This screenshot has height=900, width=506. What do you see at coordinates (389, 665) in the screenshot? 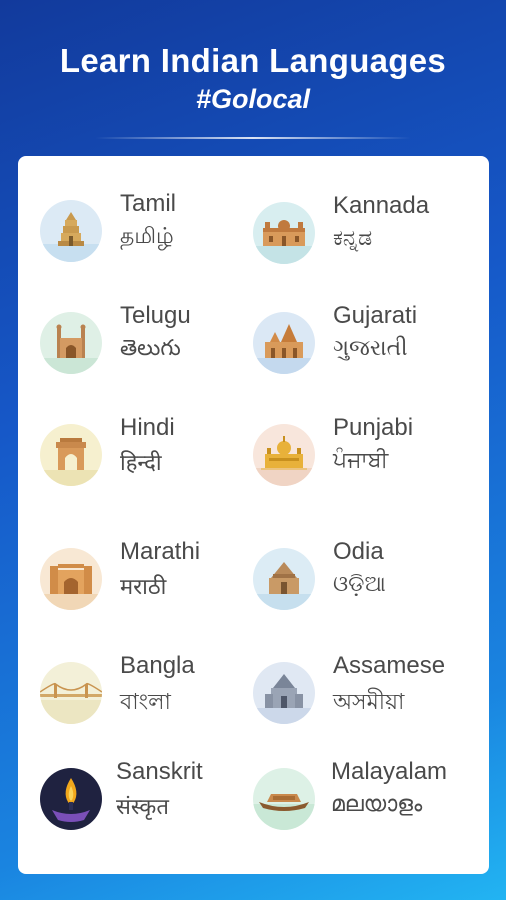
I see `language-name: Assamese` at bounding box center [389, 665].